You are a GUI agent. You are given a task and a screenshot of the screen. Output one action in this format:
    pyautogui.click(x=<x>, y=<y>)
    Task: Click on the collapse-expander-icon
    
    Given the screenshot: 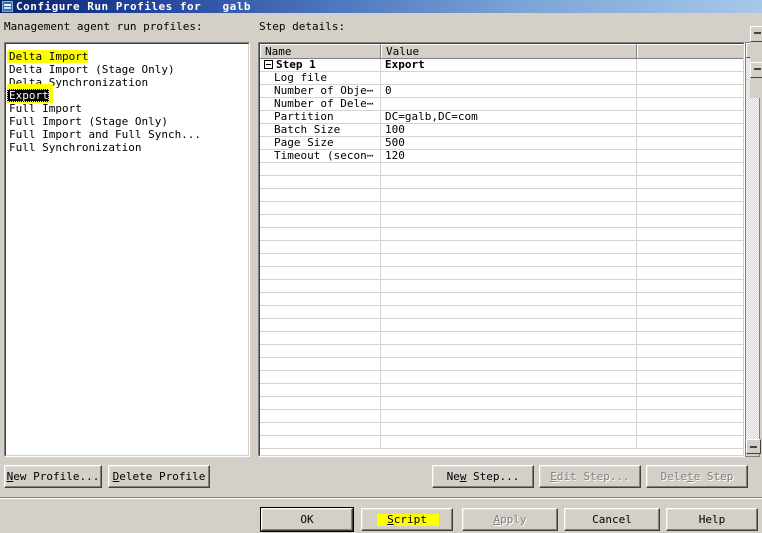 What is the action you would take?
    pyautogui.click(x=268, y=64)
    